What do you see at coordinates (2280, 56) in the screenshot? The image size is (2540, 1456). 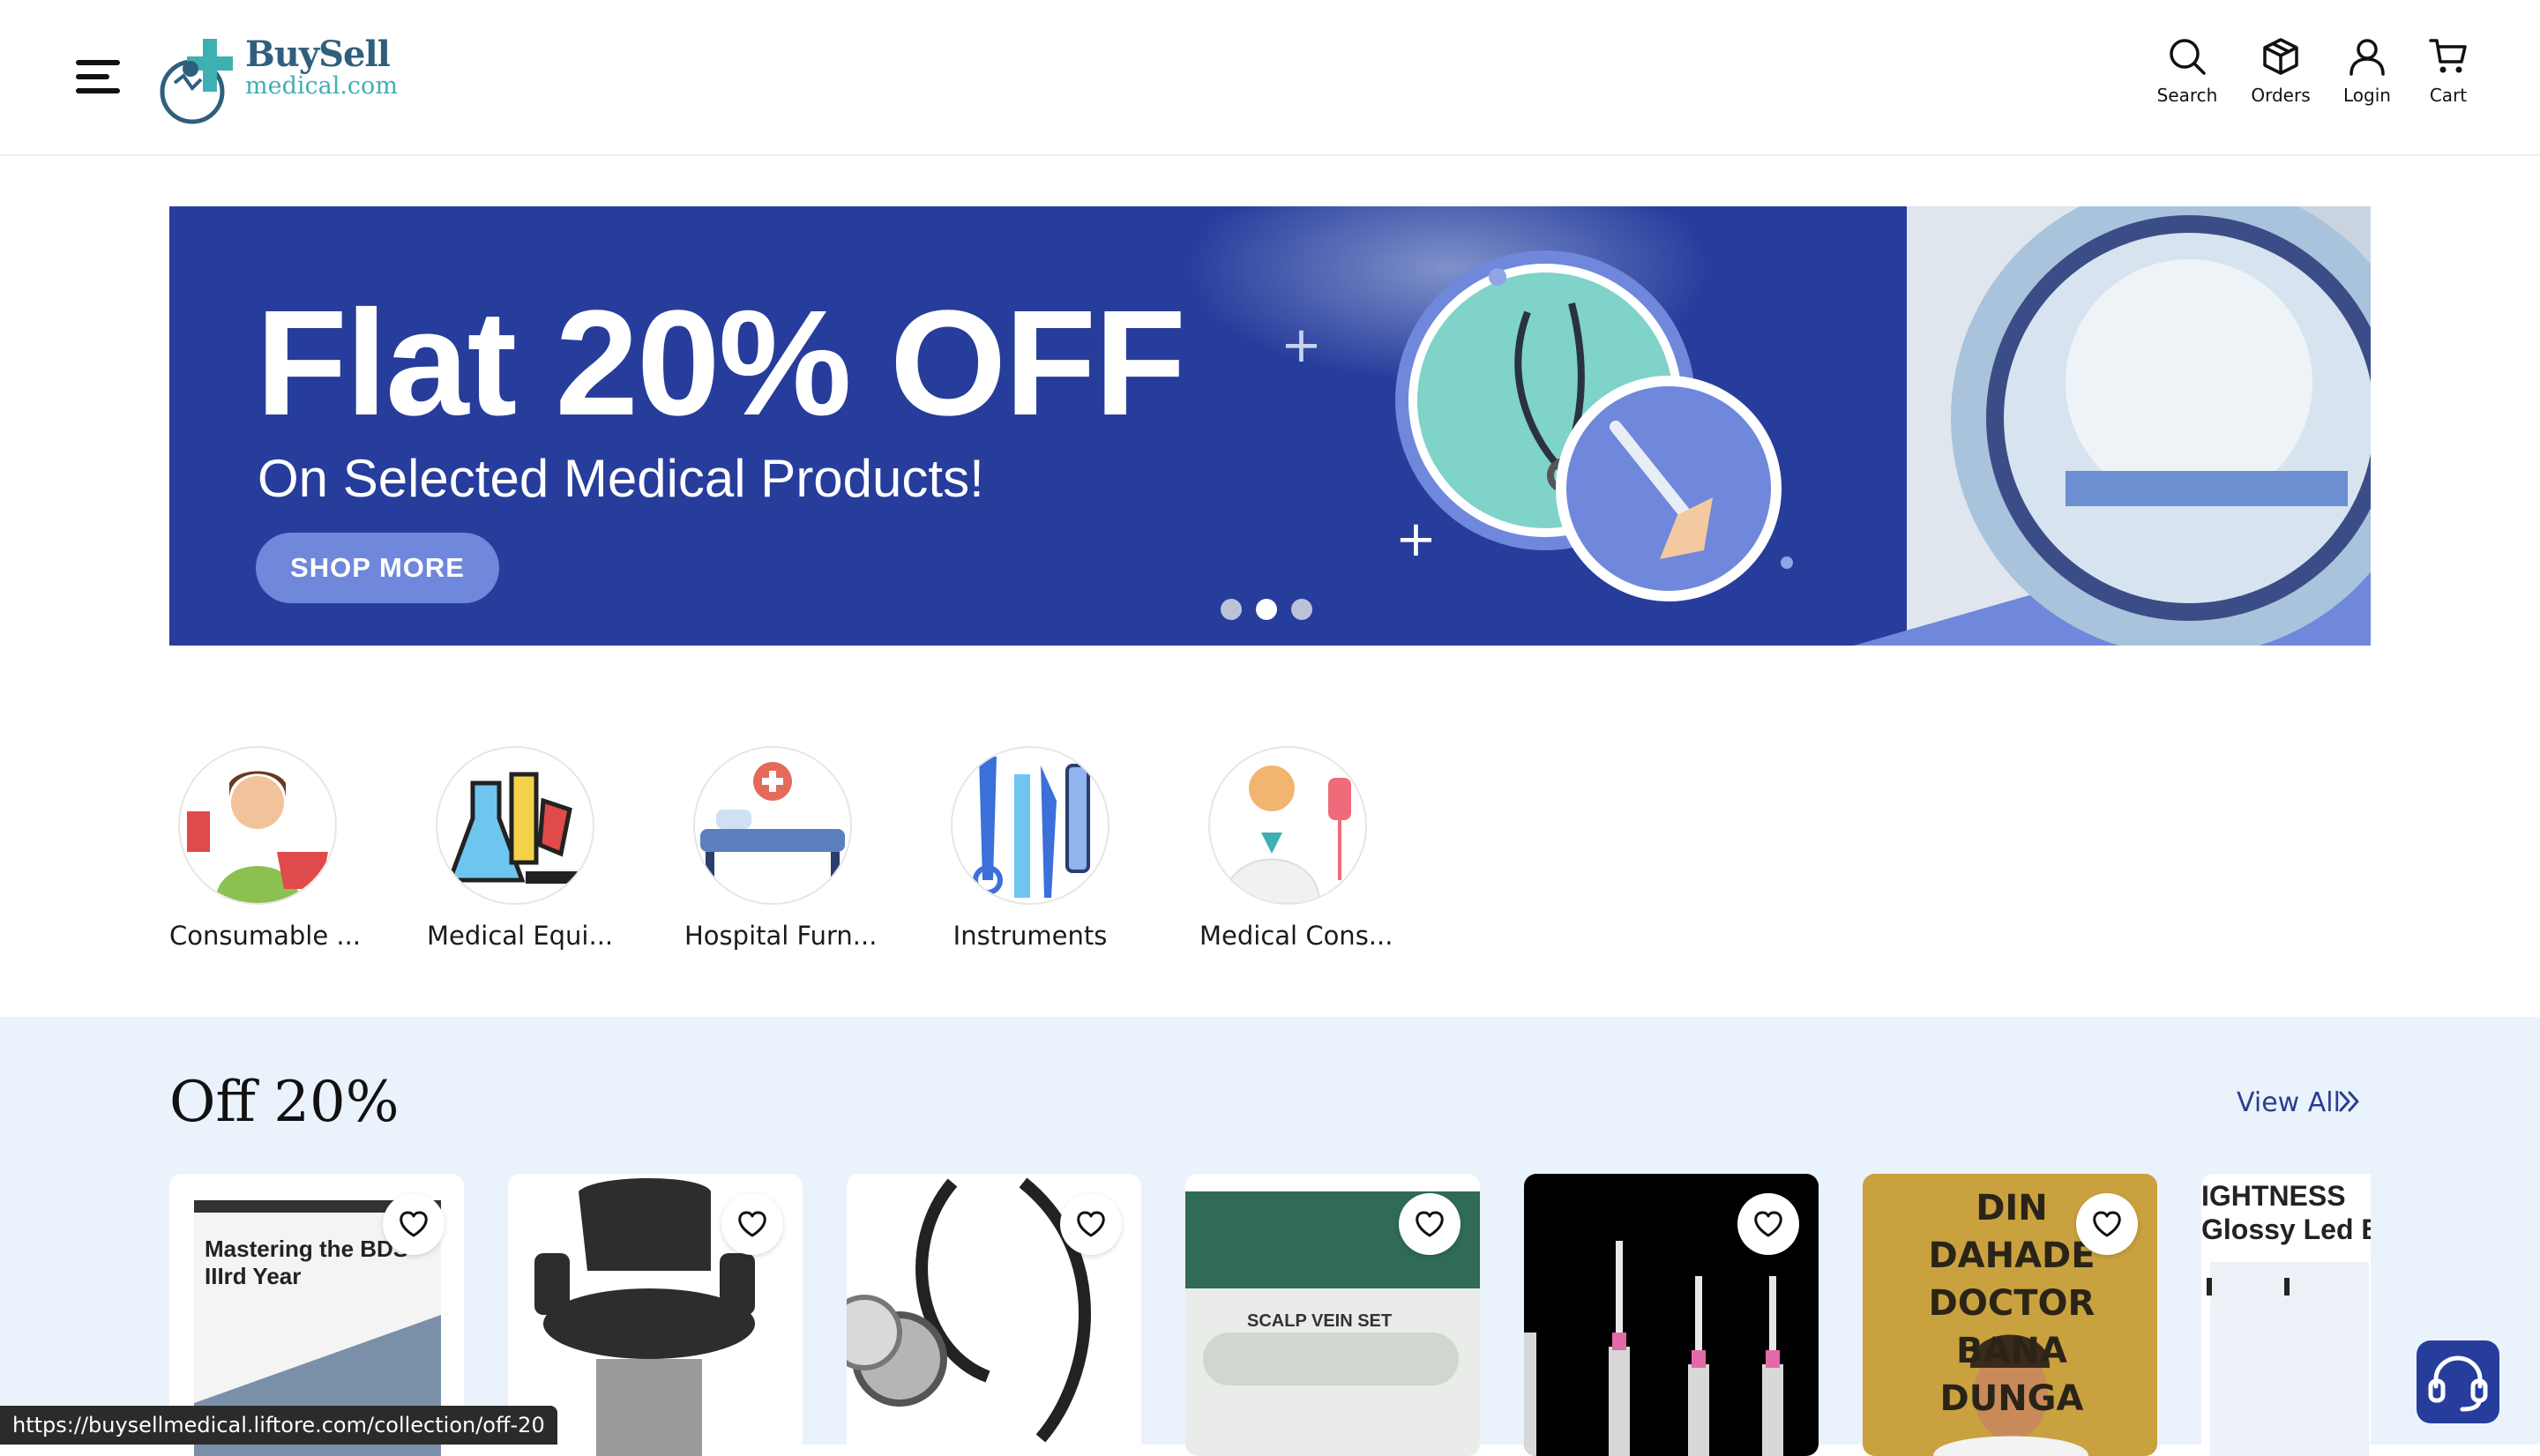 I see `box-icon` at bounding box center [2280, 56].